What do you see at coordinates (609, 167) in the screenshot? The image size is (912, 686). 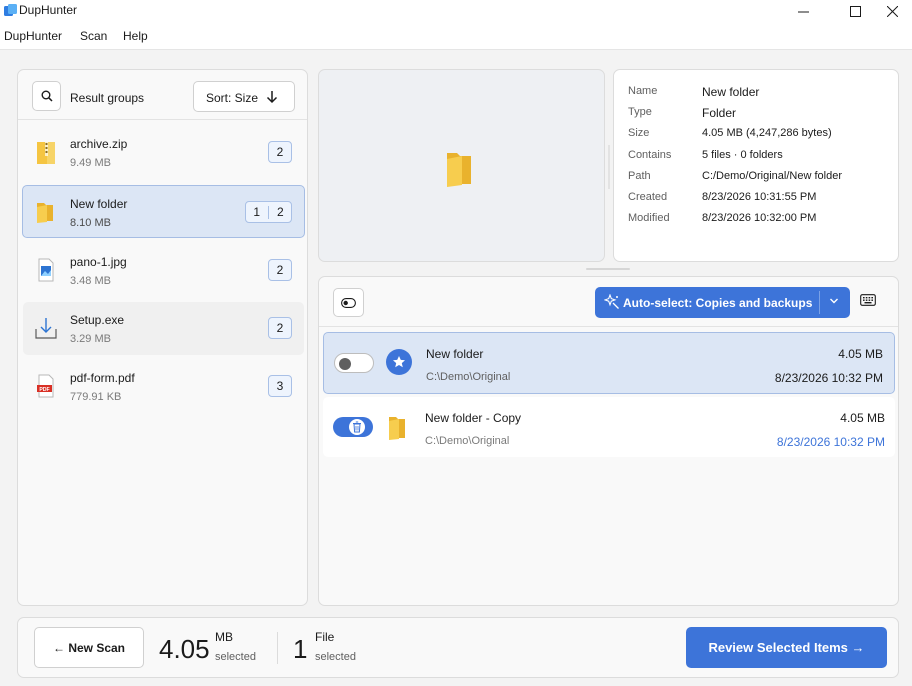 I see `splitter-handle-vertical` at bounding box center [609, 167].